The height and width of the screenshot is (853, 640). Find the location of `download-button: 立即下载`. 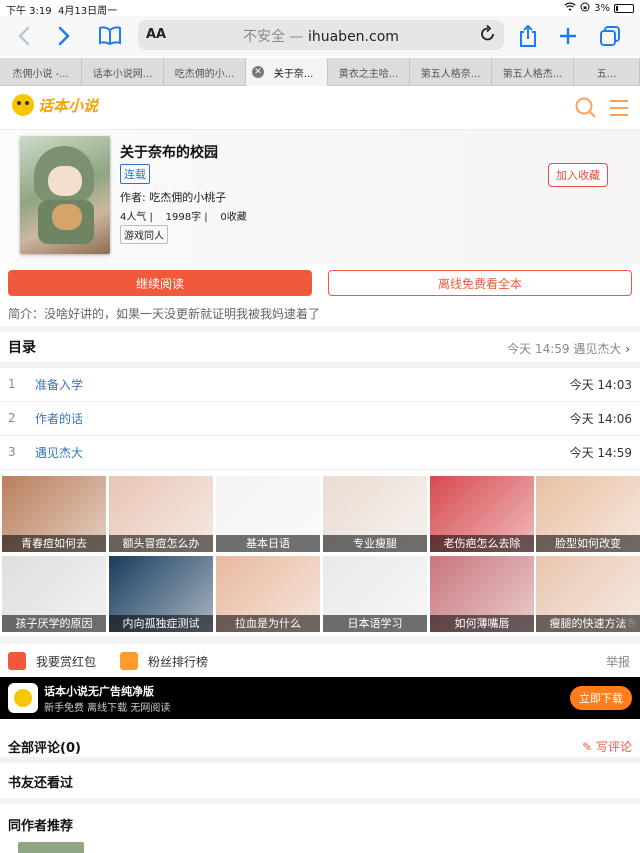

download-button: 立即下载 is located at coordinates (601, 698).